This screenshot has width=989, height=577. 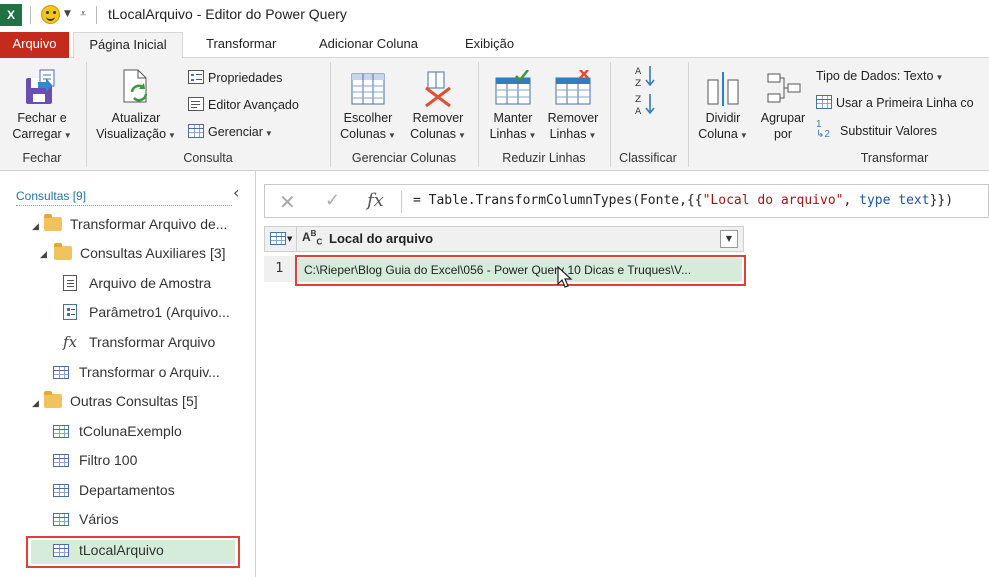 What do you see at coordinates (368, 106) in the screenshot?
I see `choose-columns-button: Escolher Colunas ▼` at bounding box center [368, 106].